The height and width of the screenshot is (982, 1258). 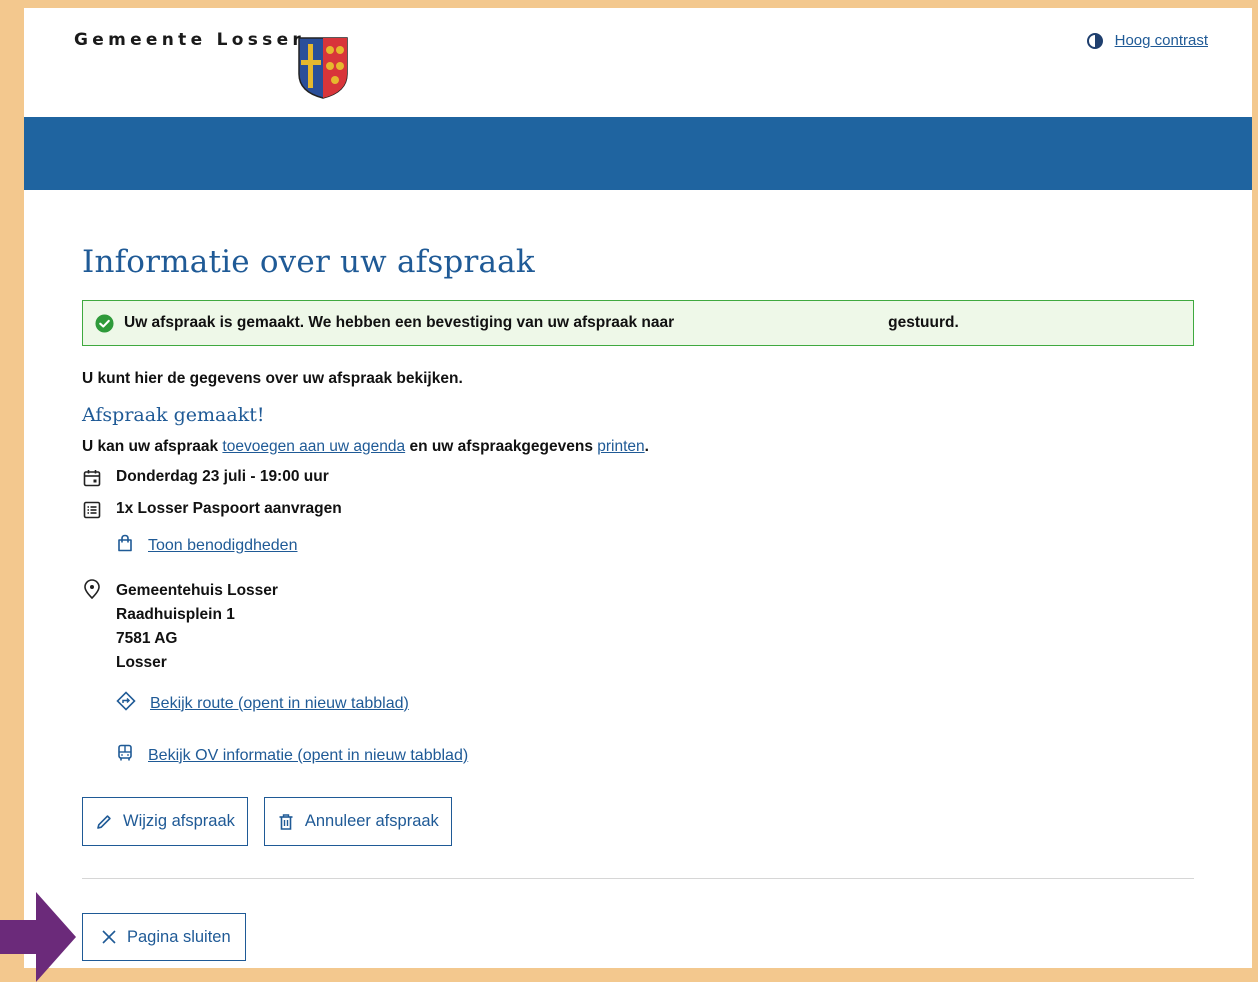 I want to click on location-postcode: 7581 AG, so click(x=147, y=638).